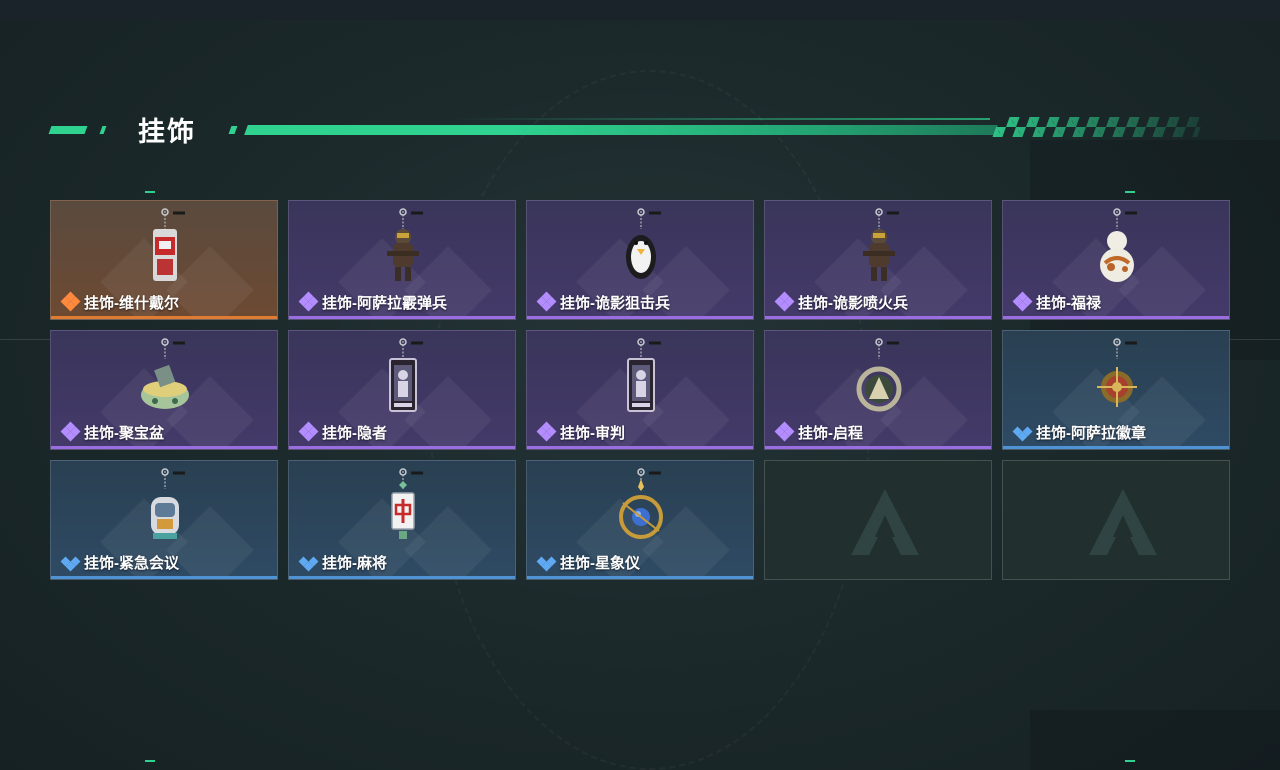 The image size is (1280, 770). Describe the element at coordinates (167, 132) in the screenshot. I see `section-title: 挂饰` at that location.